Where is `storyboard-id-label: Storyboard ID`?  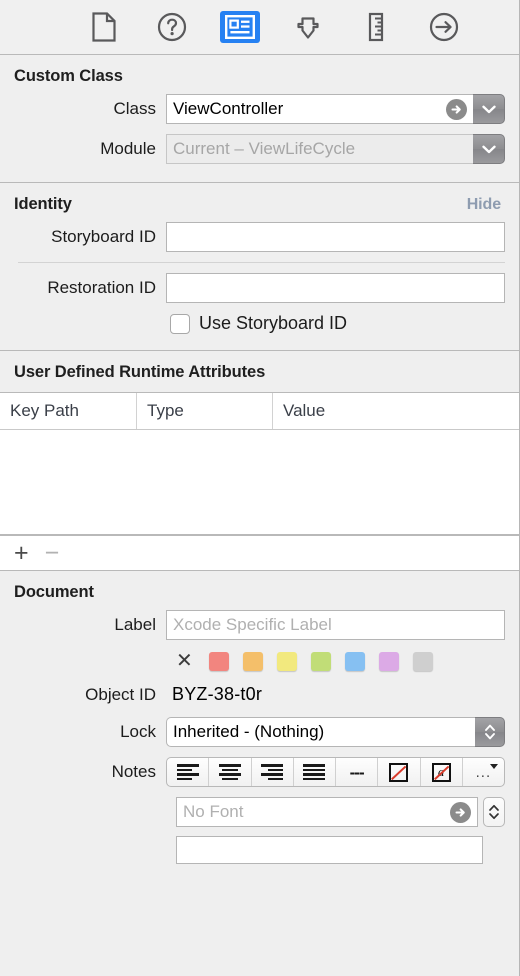 storyboard-id-label: Storyboard ID is located at coordinates (103, 236).